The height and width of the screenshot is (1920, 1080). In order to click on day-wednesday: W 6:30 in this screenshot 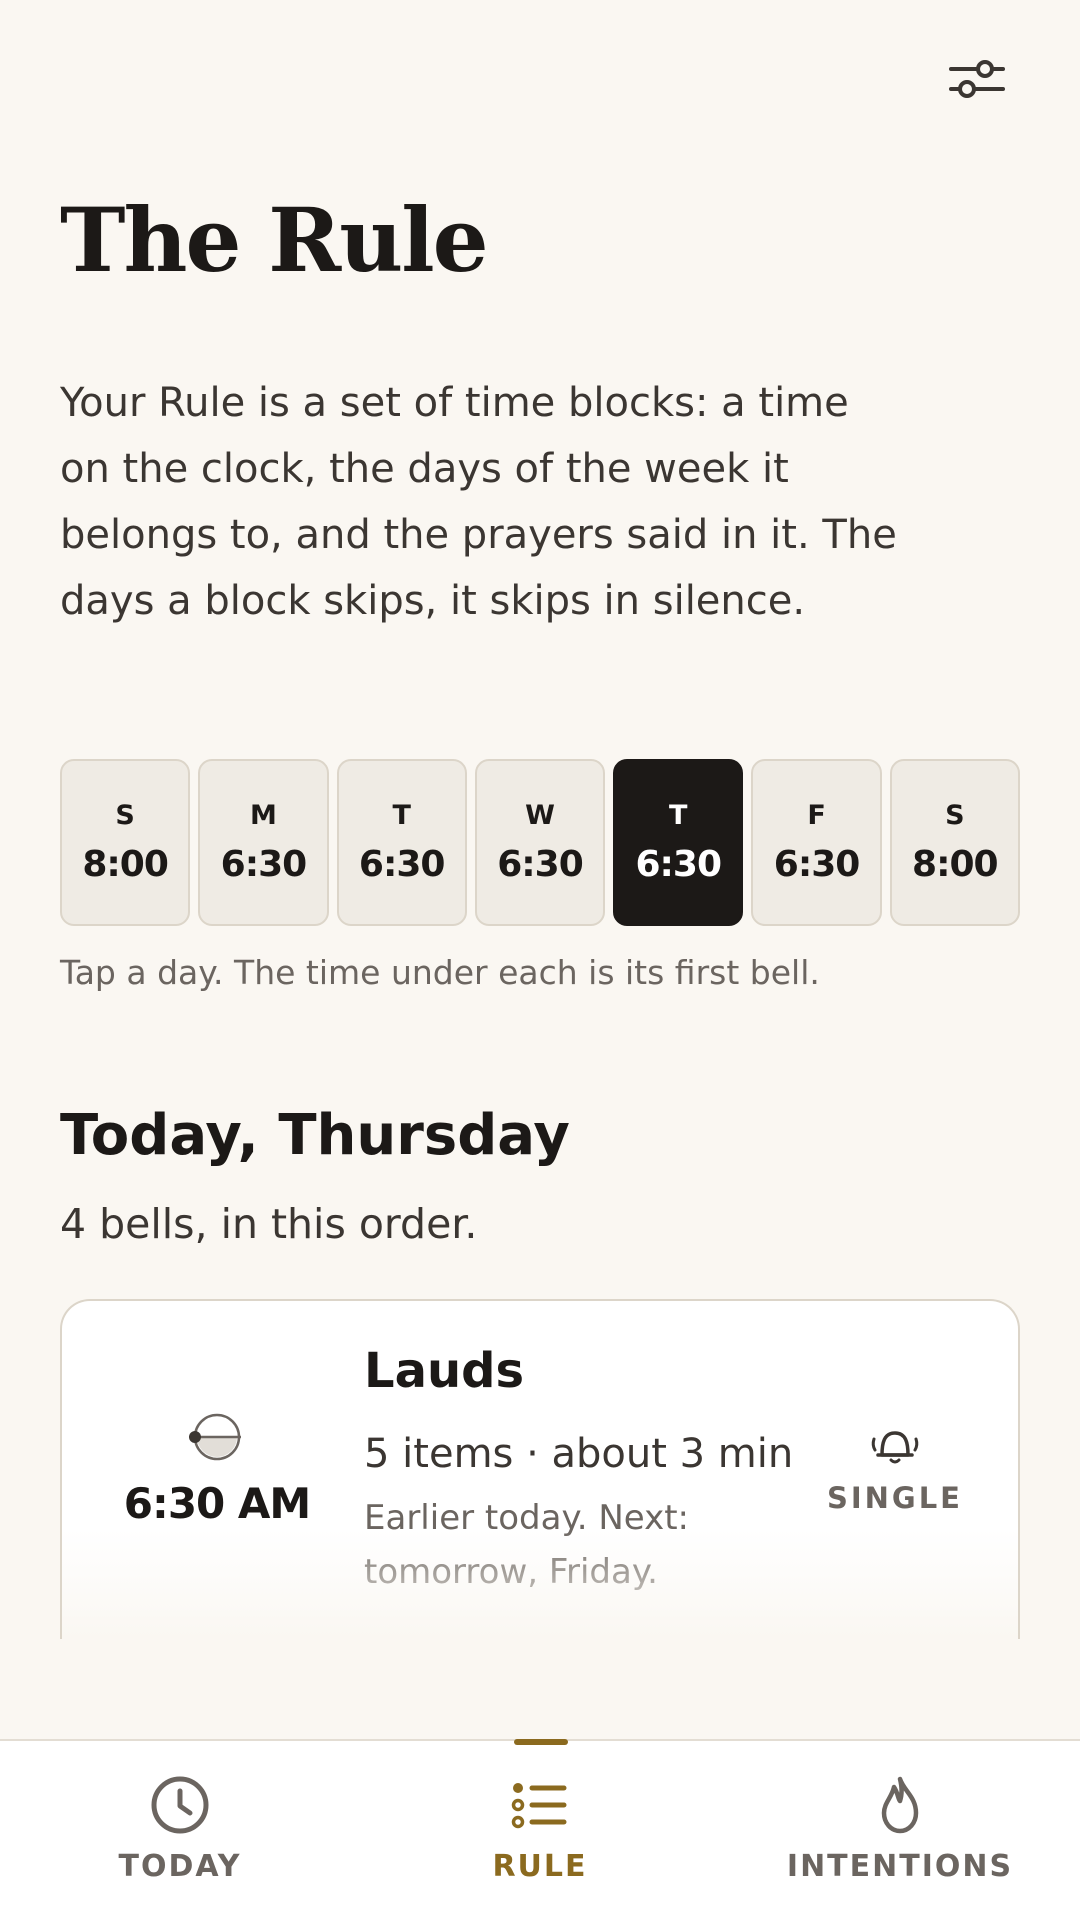, I will do `click(540, 842)`.